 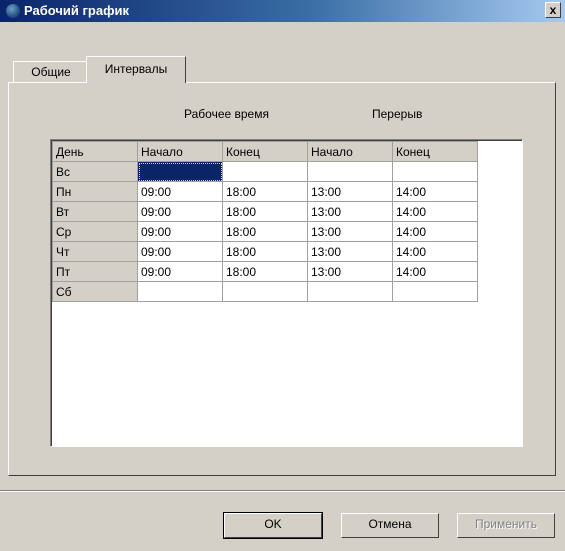 I want to click on column-header-work-start: Начало, so click(x=180, y=151).